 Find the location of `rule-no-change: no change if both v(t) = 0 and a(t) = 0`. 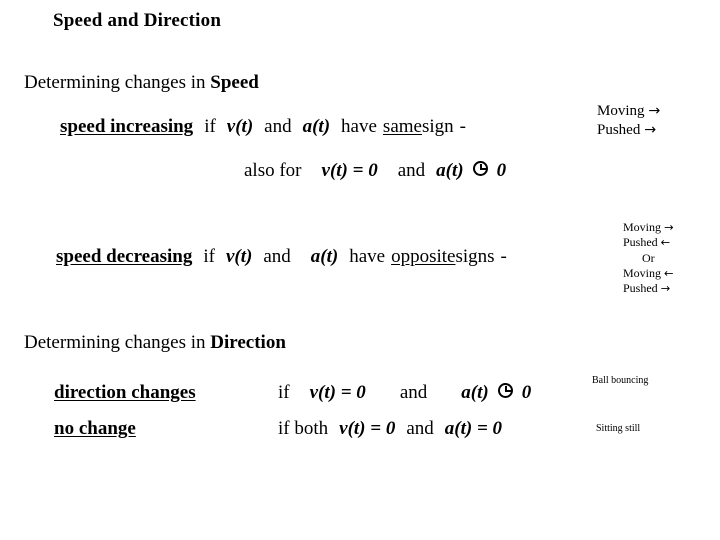

rule-no-change: no change if both v(t) = 0 and a(t) = 0 is located at coordinates (278, 429).